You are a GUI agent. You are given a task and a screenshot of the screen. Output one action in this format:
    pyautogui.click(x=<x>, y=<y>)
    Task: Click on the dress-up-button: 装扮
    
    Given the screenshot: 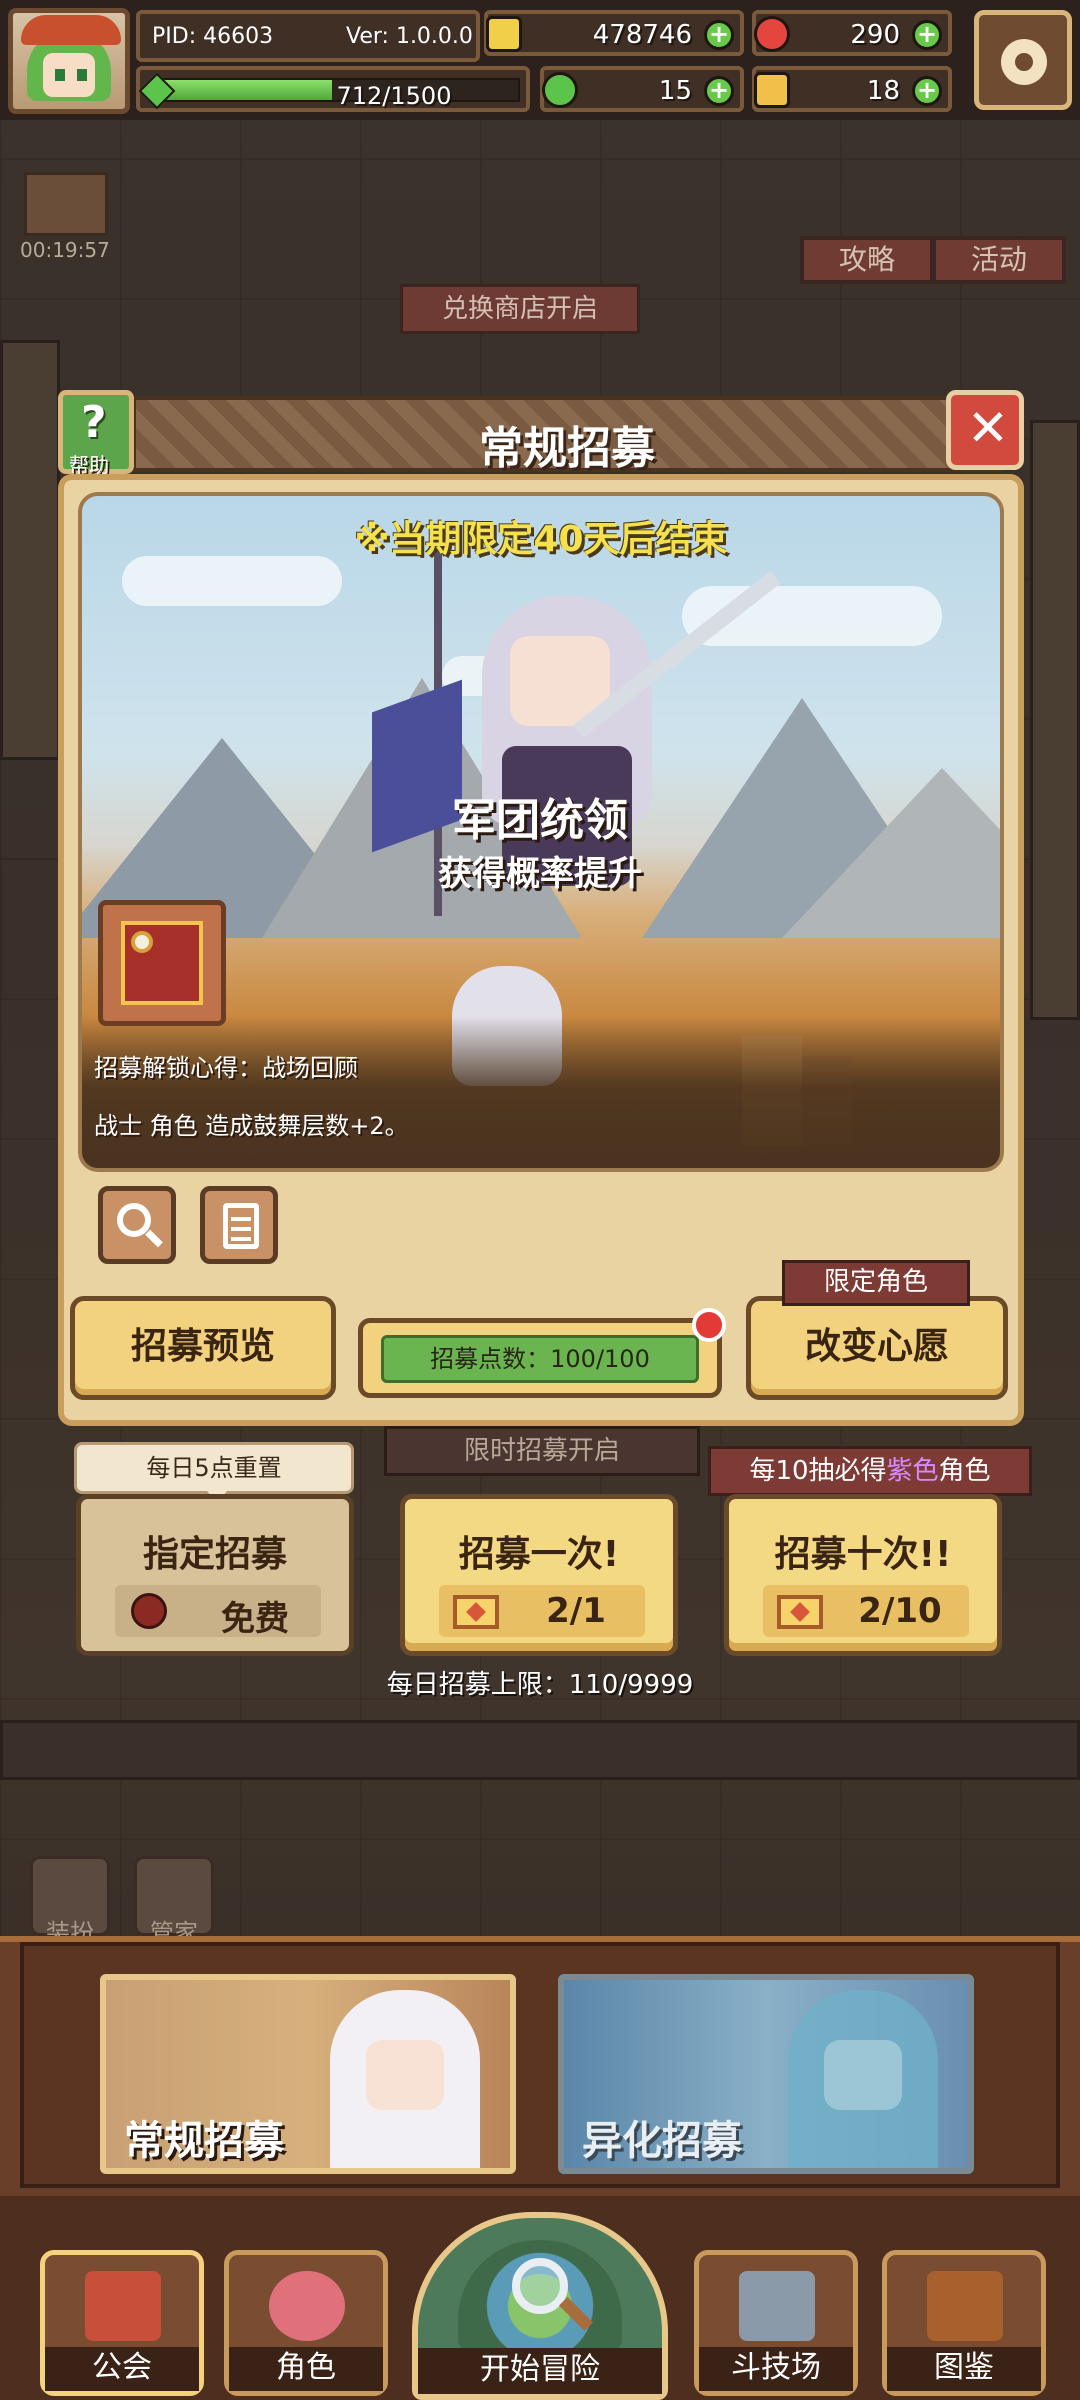 What is the action you would take?
    pyautogui.click(x=70, y=1901)
    